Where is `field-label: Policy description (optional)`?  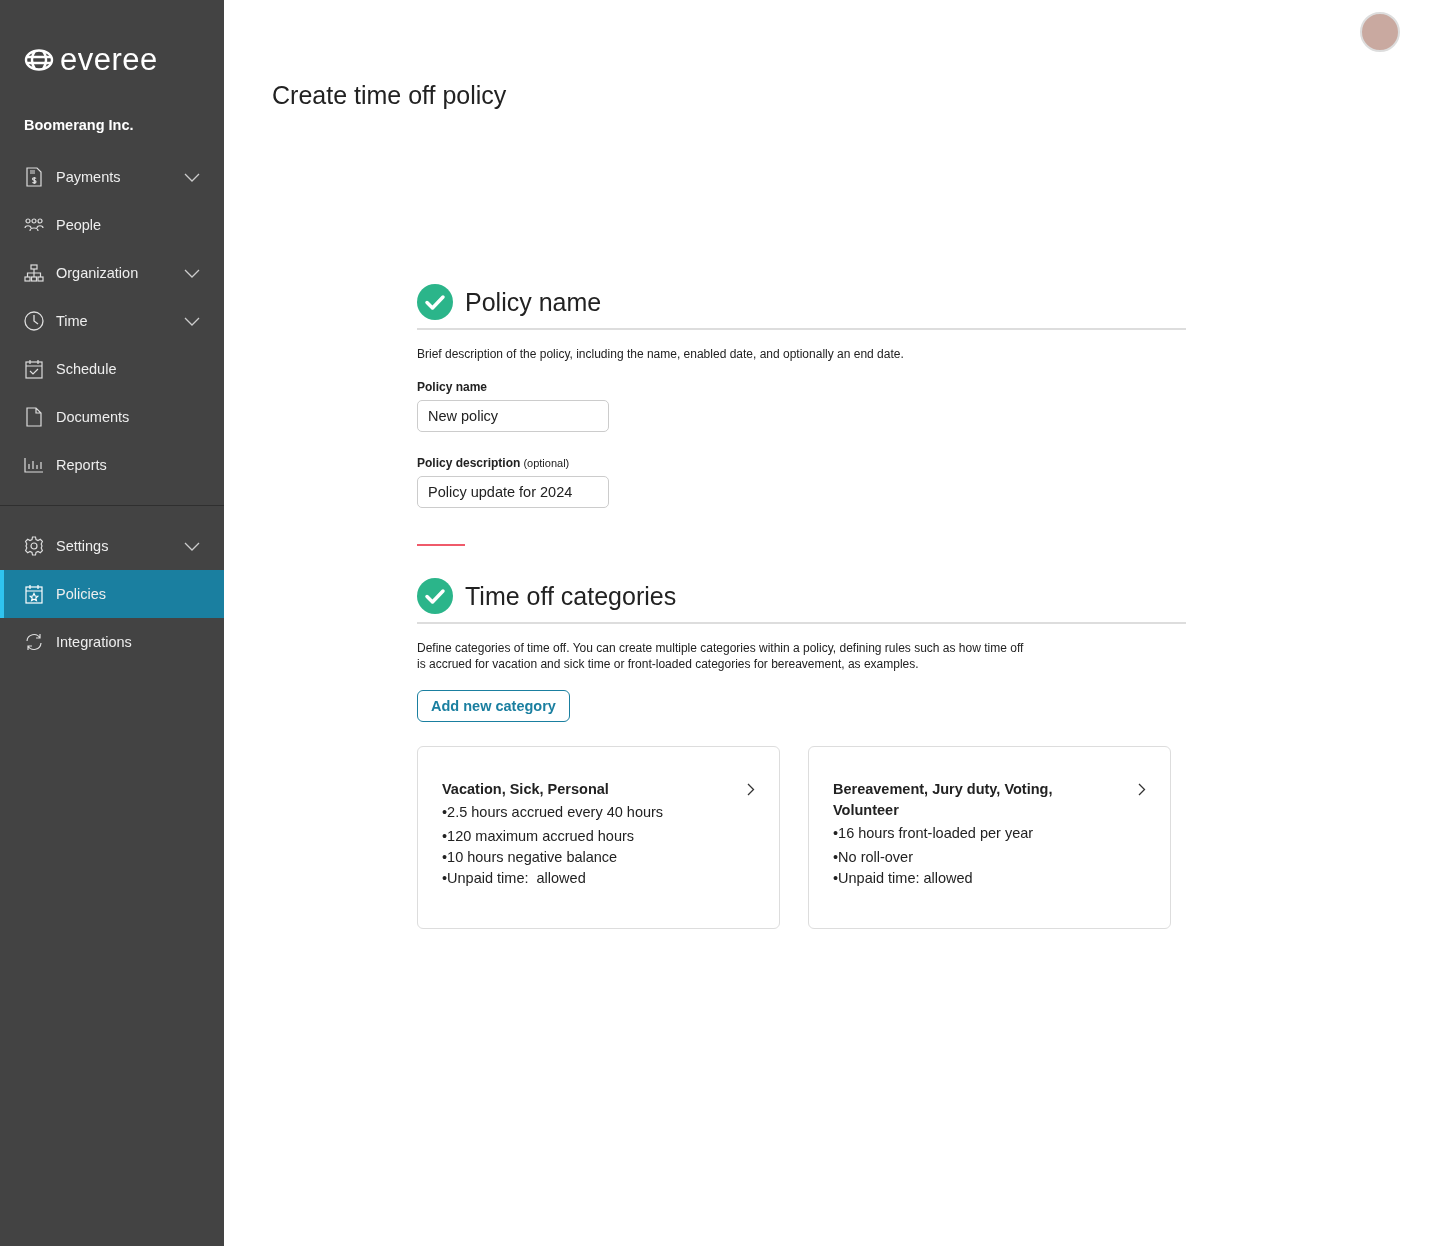 field-label: Policy description (optional) is located at coordinates (494, 463).